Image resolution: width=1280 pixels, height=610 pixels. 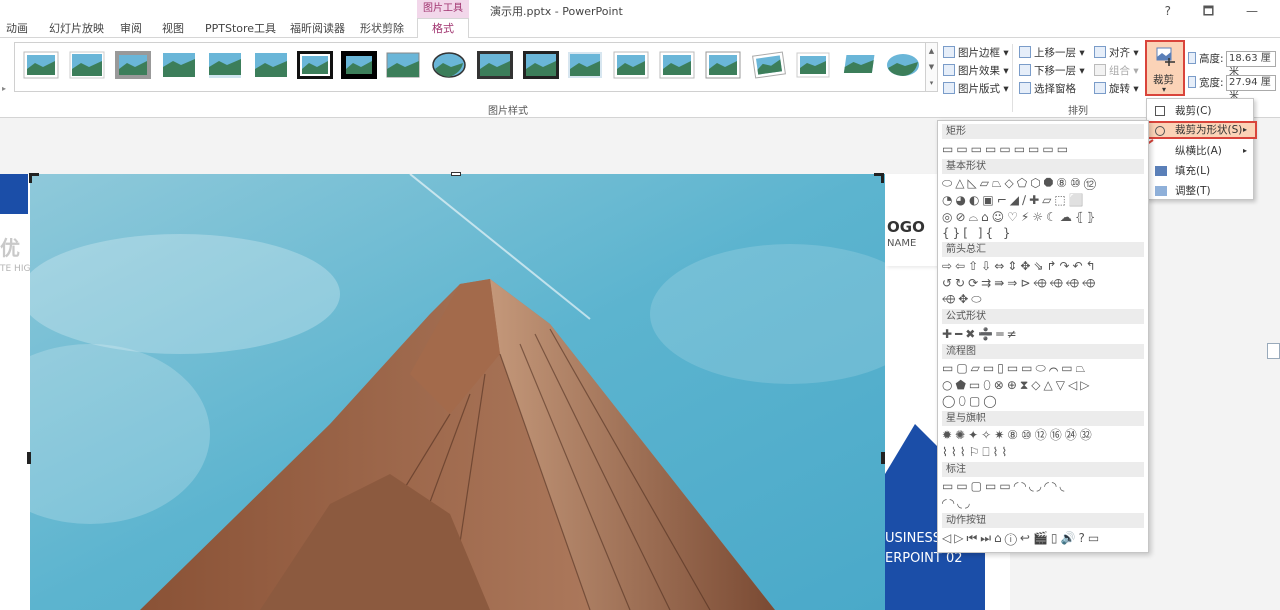 I want to click on slide-left-subtitle: TE HIG, so click(x=15, y=269).